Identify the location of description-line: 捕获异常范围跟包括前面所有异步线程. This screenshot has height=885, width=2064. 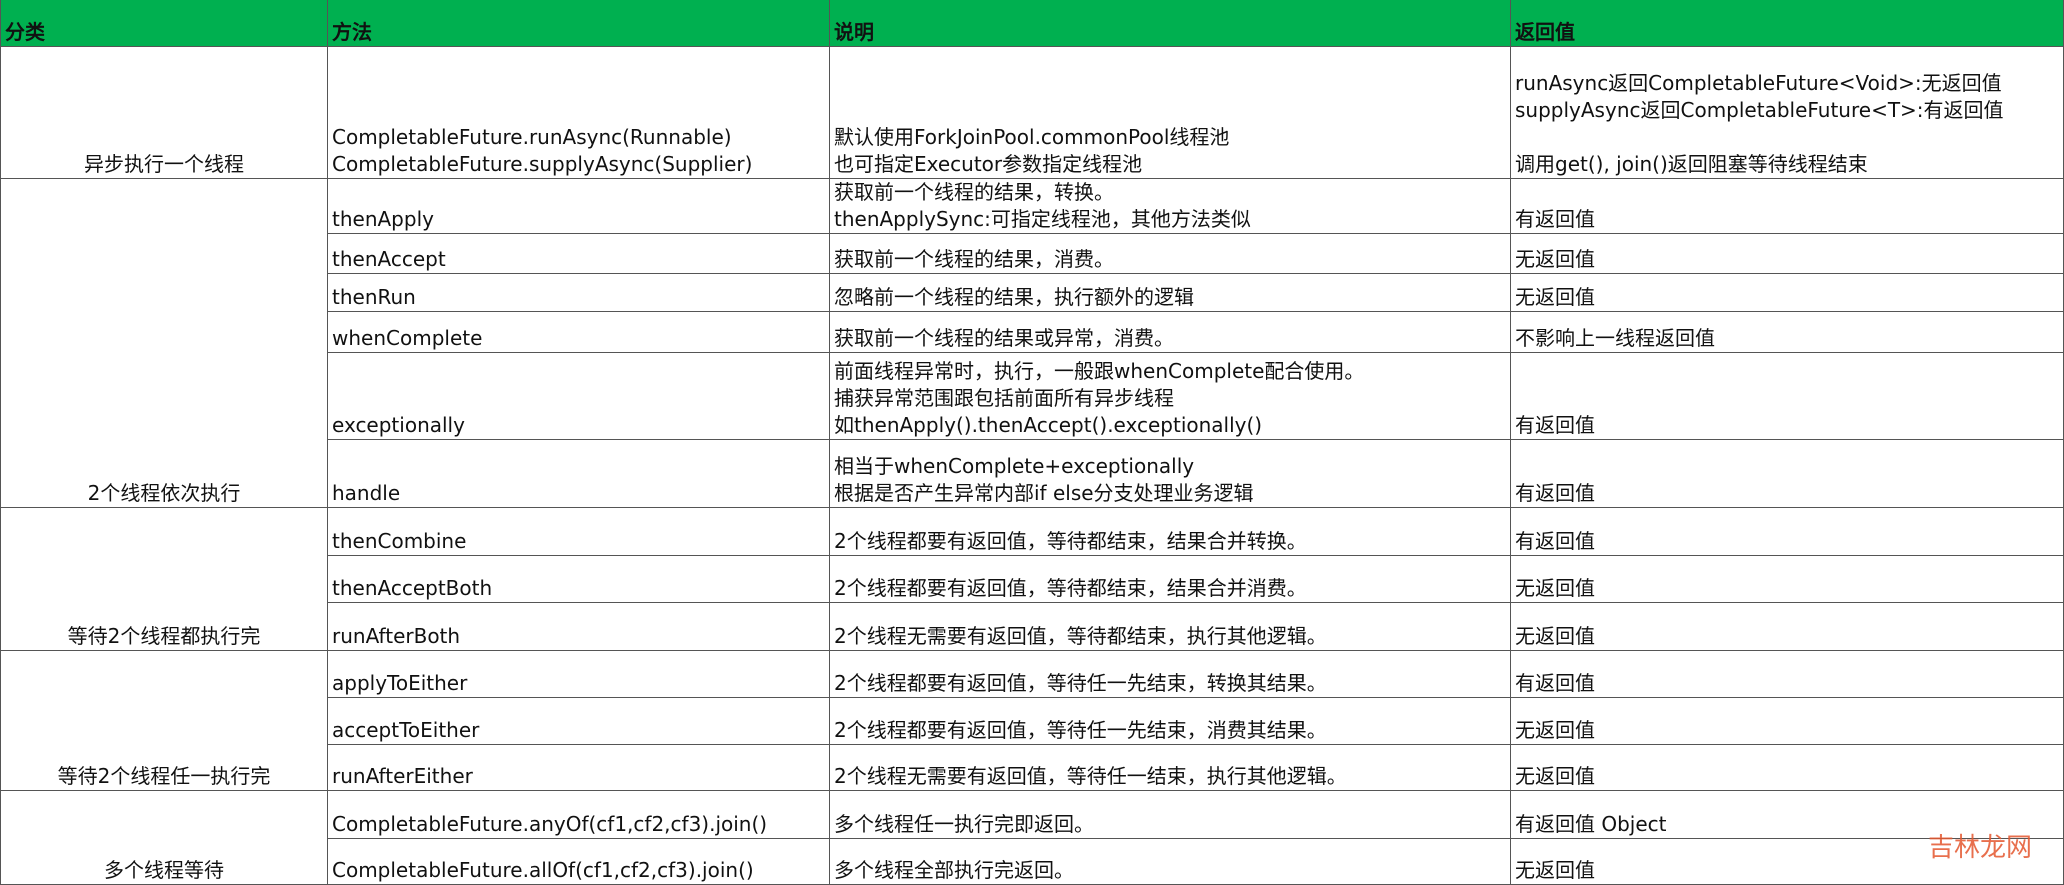
(1004, 398).